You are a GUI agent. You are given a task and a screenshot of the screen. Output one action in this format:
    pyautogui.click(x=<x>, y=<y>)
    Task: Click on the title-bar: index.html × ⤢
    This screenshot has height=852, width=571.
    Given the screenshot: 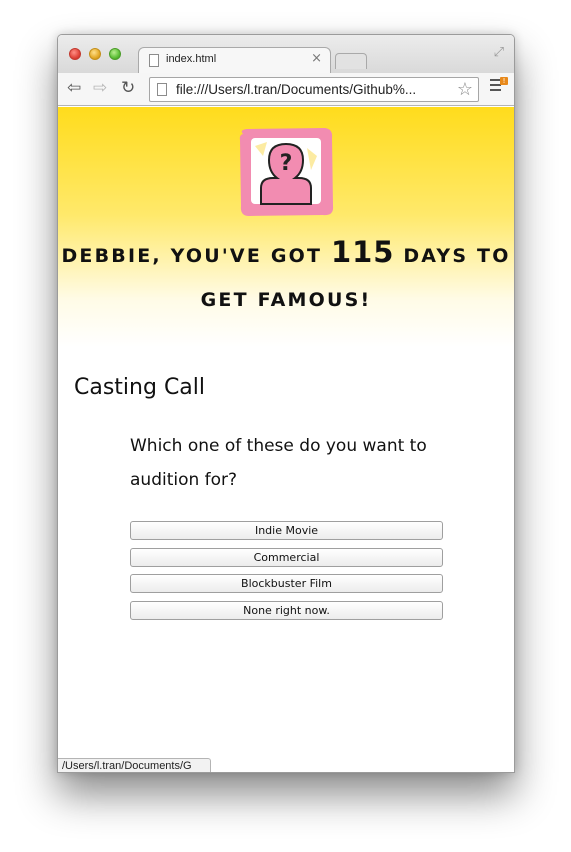 What is the action you would take?
    pyautogui.click(x=286, y=54)
    